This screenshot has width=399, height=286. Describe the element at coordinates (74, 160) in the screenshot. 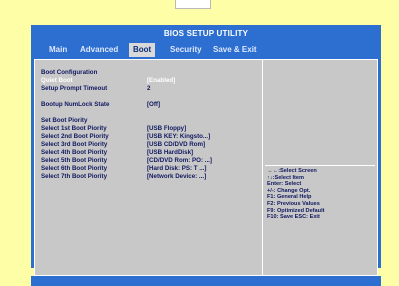

I see `boot-priority-label: Select 5th Boot Piority` at that location.